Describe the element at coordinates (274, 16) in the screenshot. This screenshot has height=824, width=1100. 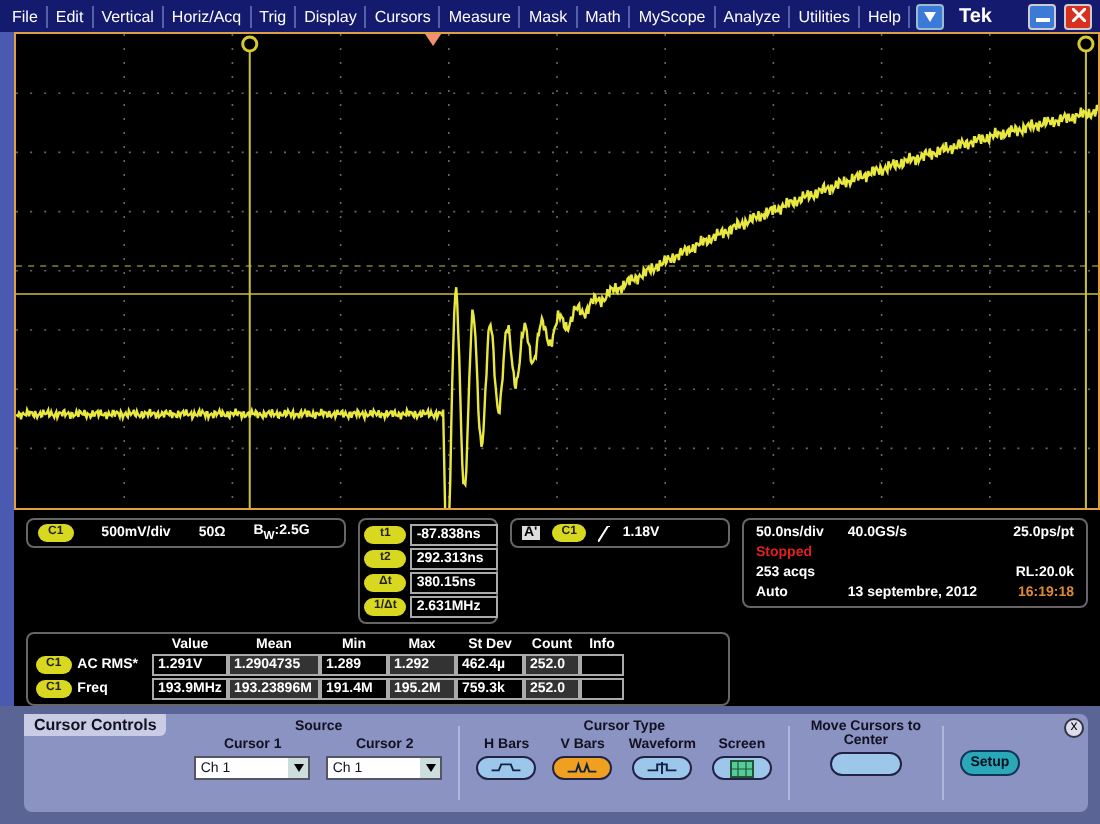
I see `menu-item: Trig` at that location.